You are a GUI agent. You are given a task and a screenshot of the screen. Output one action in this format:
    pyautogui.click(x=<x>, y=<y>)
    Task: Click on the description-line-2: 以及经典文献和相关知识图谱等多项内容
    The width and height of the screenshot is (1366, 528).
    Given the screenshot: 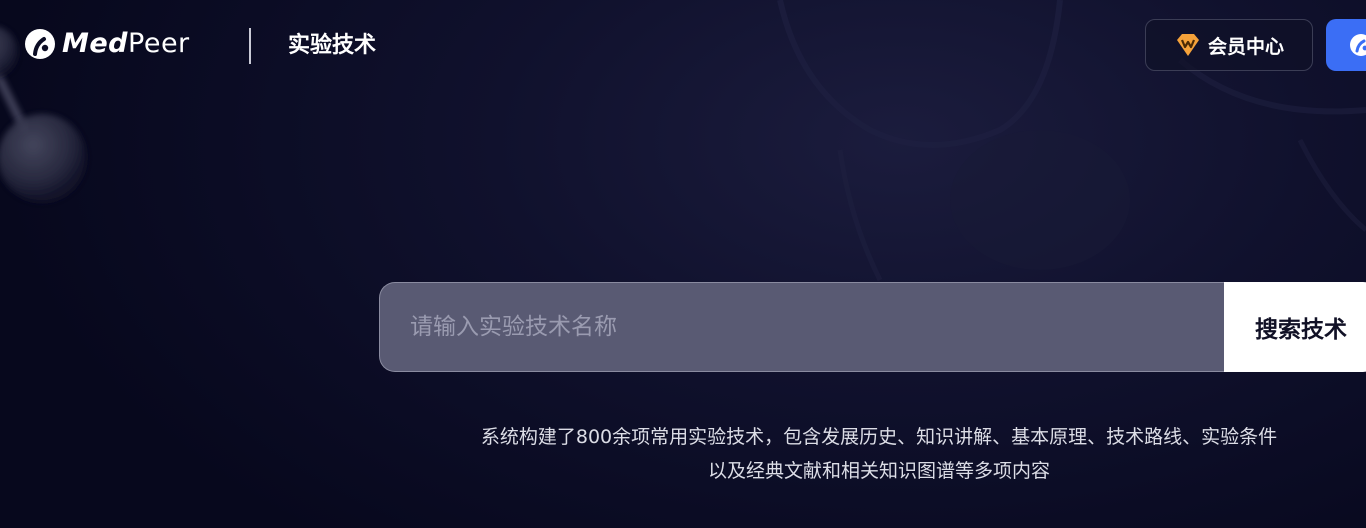 What is the action you would take?
    pyautogui.click(x=878, y=471)
    